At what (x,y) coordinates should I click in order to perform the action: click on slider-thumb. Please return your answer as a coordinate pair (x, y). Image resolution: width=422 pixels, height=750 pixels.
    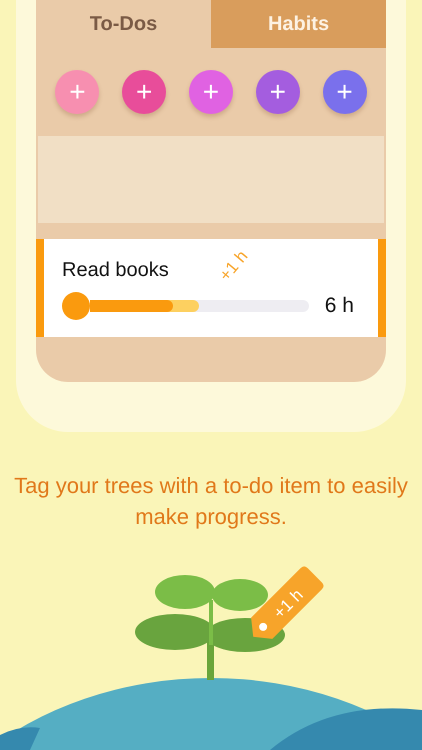
    Looking at the image, I should click on (76, 306).